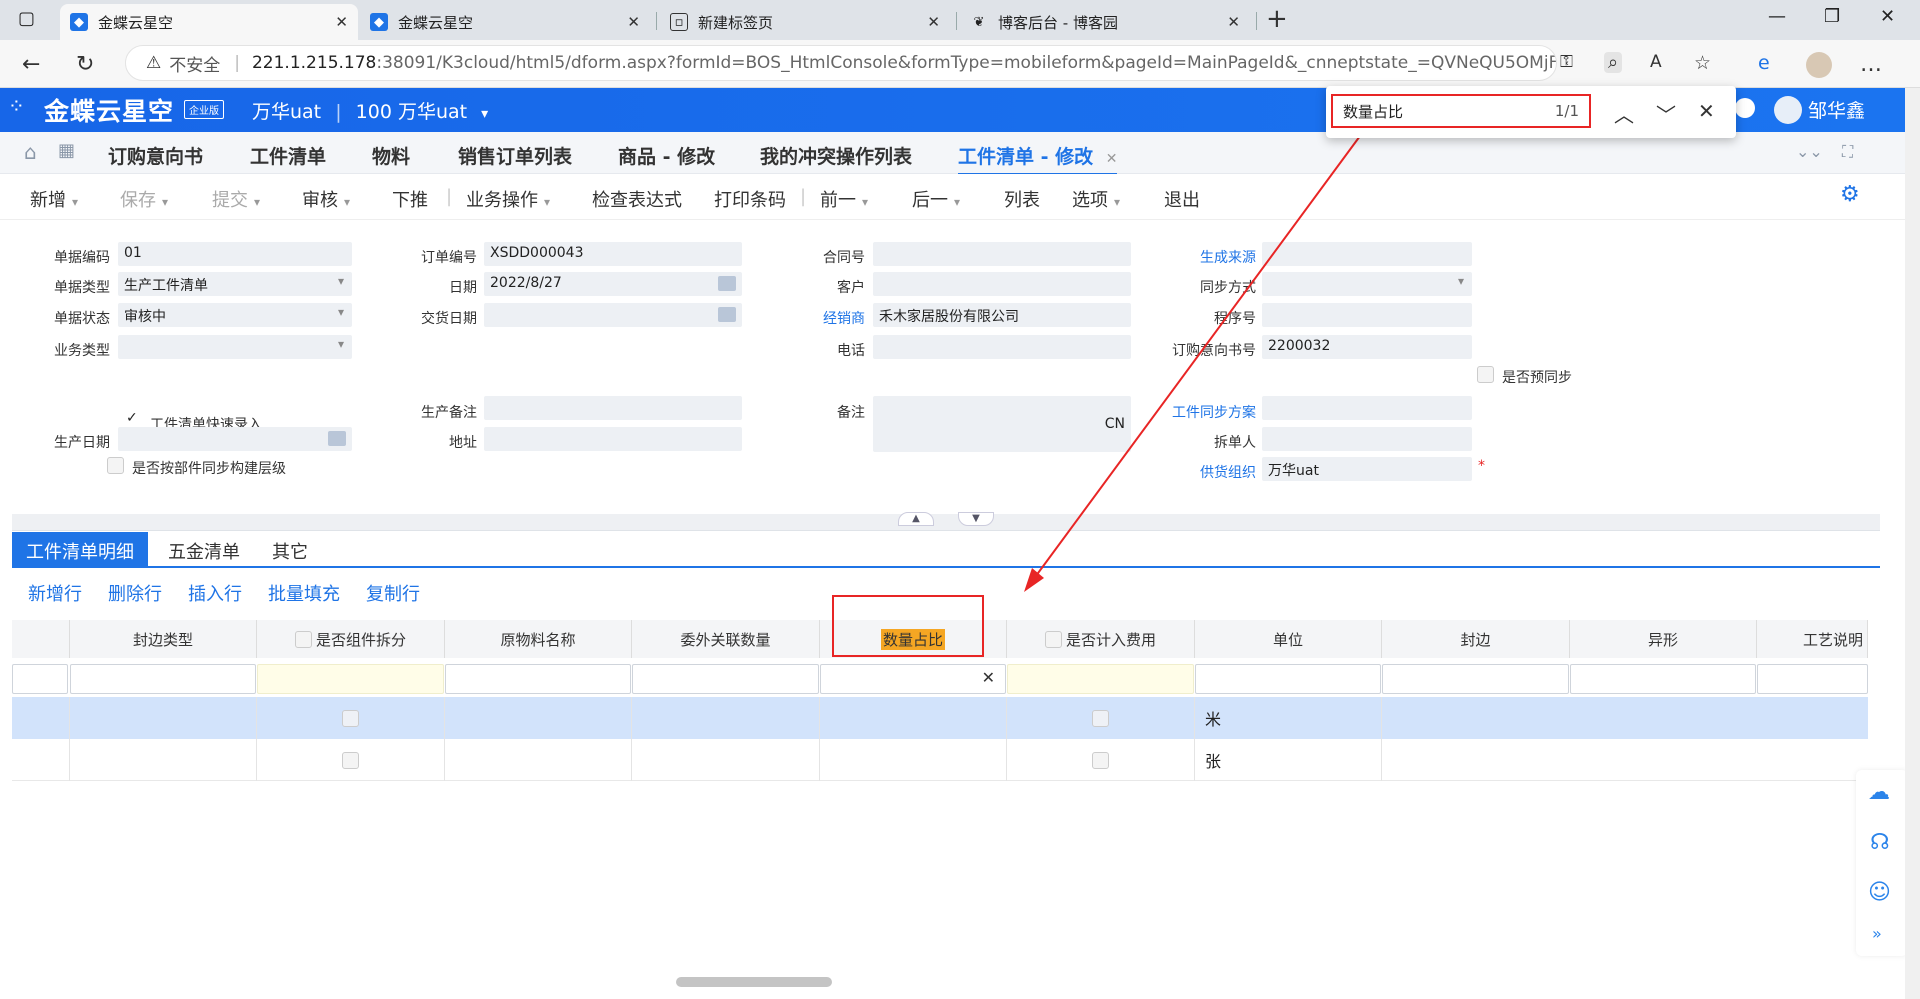 The width and height of the screenshot is (1920, 999). Describe the element at coordinates (1624, 113) in the screenshot. I see `chevron-up-icon: ︿` at that location.